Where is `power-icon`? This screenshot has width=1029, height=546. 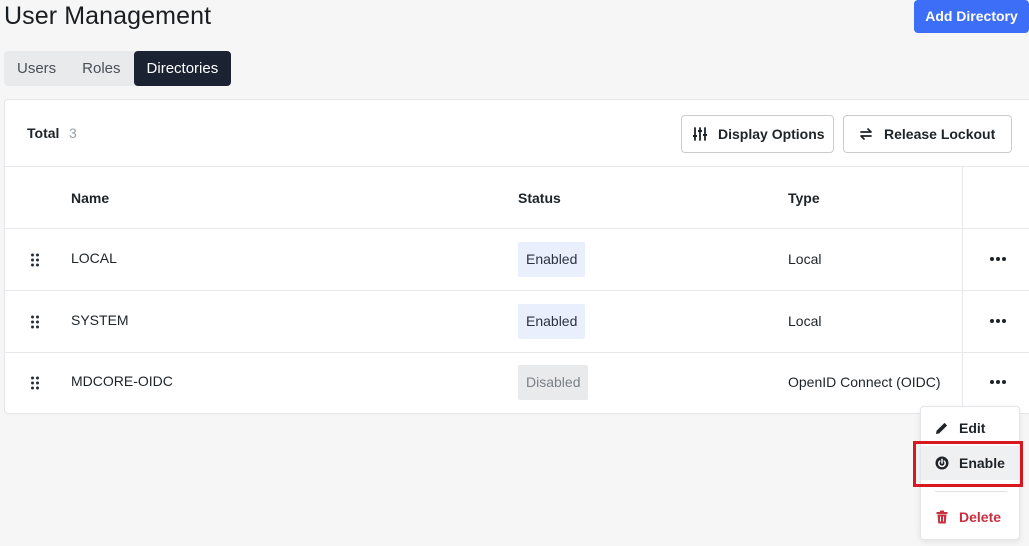 power-icon is located at coordinates (942, 463).